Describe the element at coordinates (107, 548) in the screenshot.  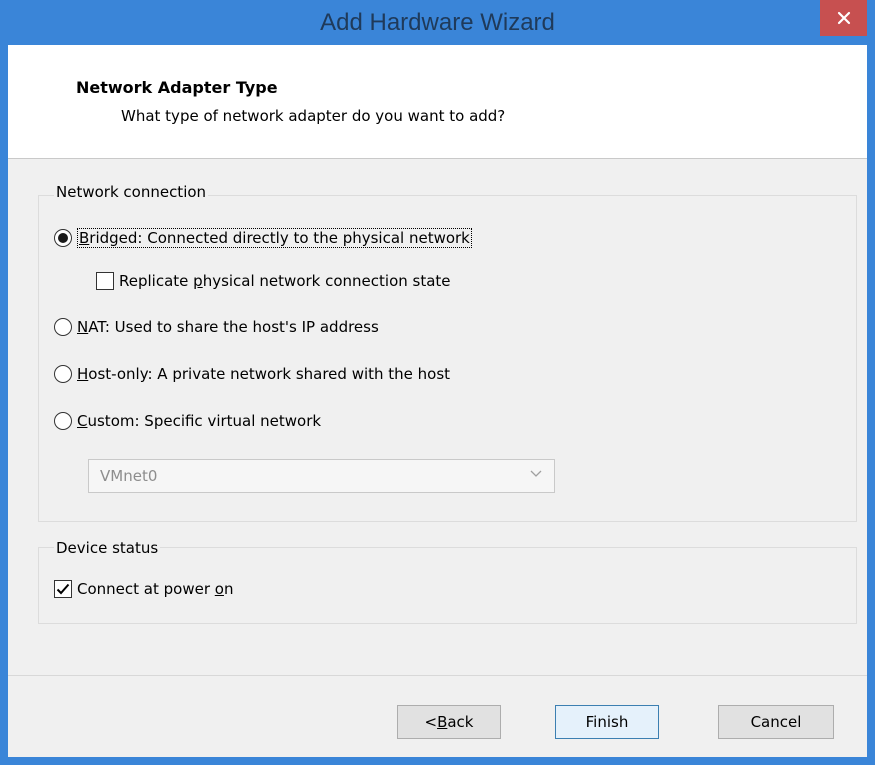
I see `device-status-label: Device status` at that location.